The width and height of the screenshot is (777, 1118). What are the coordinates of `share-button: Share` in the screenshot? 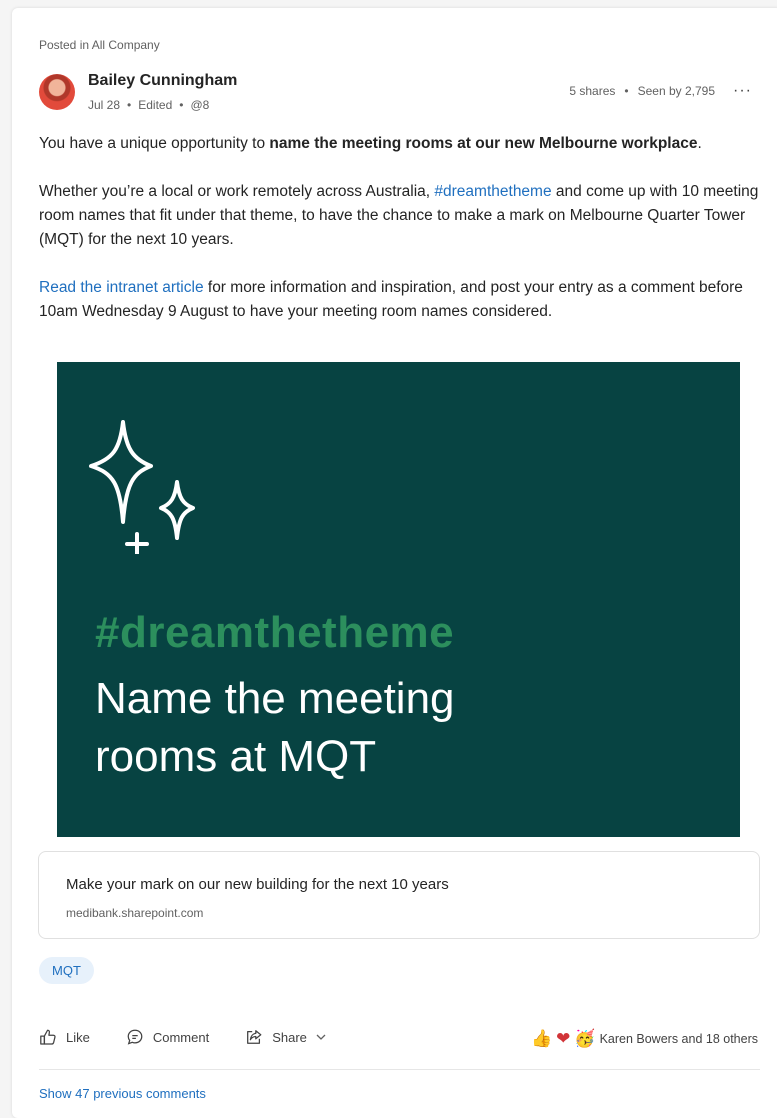 It's located at (286, 1037).